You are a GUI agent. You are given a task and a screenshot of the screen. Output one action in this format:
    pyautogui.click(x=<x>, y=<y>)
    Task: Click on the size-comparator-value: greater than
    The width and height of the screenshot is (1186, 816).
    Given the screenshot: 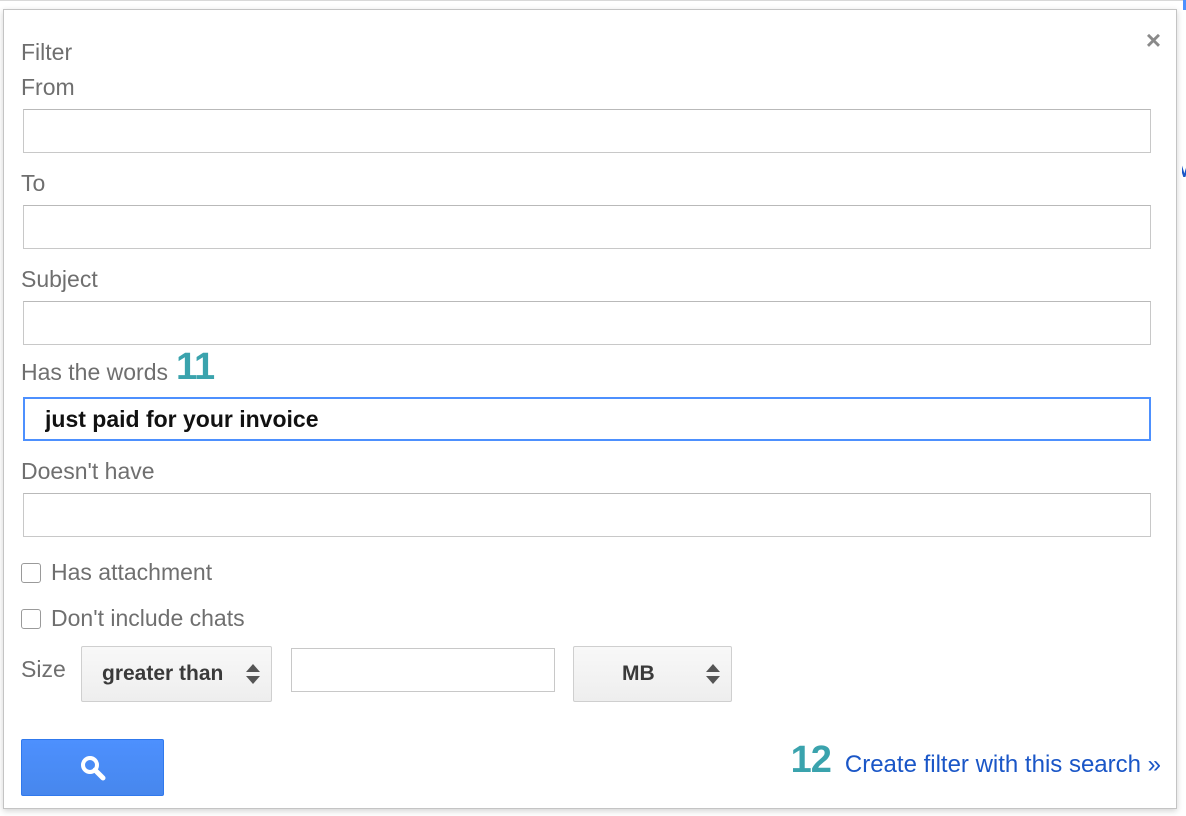 What is the action you would take?
    pyautogui.click(x=163, y=673)
    